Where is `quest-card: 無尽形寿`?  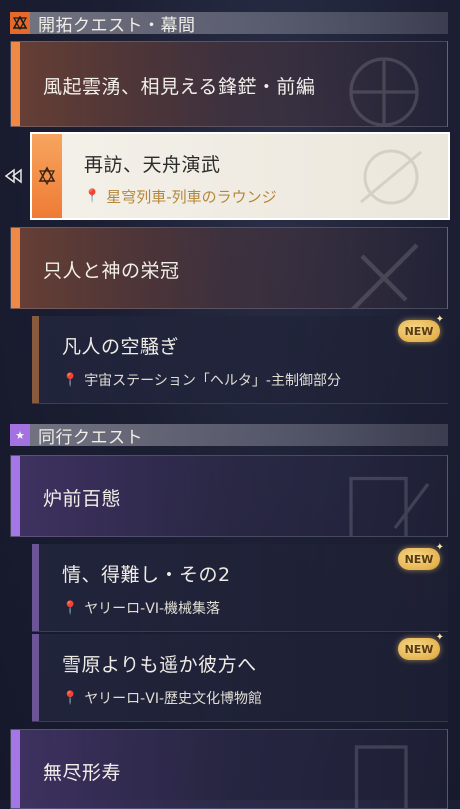
quest-card: 無尽形寿 is located at coordinates (229, 769).